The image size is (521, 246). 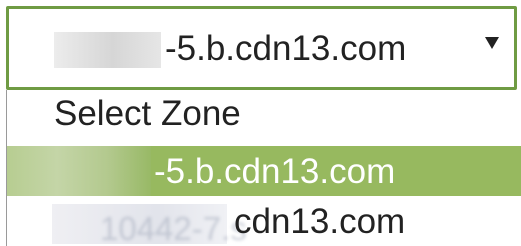 I want to click on redacted-highlighted-prefix, so click(x=79, y=171).